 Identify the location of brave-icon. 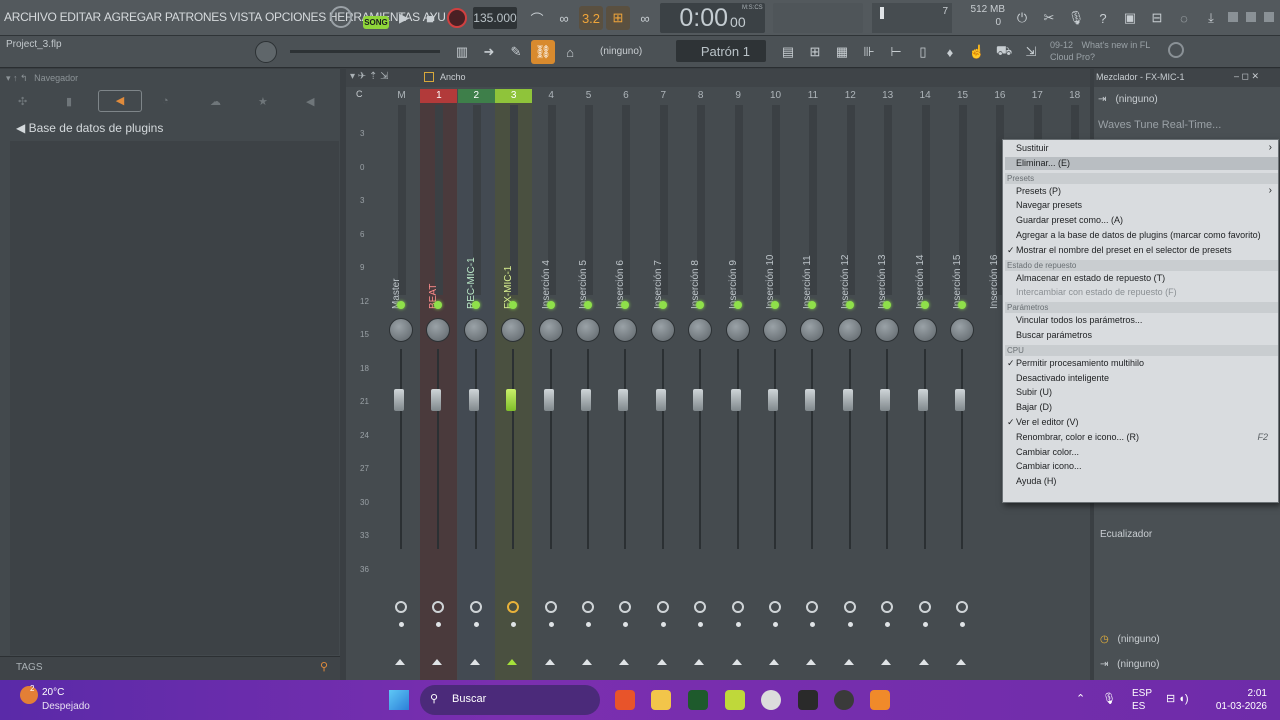
(625, 700).